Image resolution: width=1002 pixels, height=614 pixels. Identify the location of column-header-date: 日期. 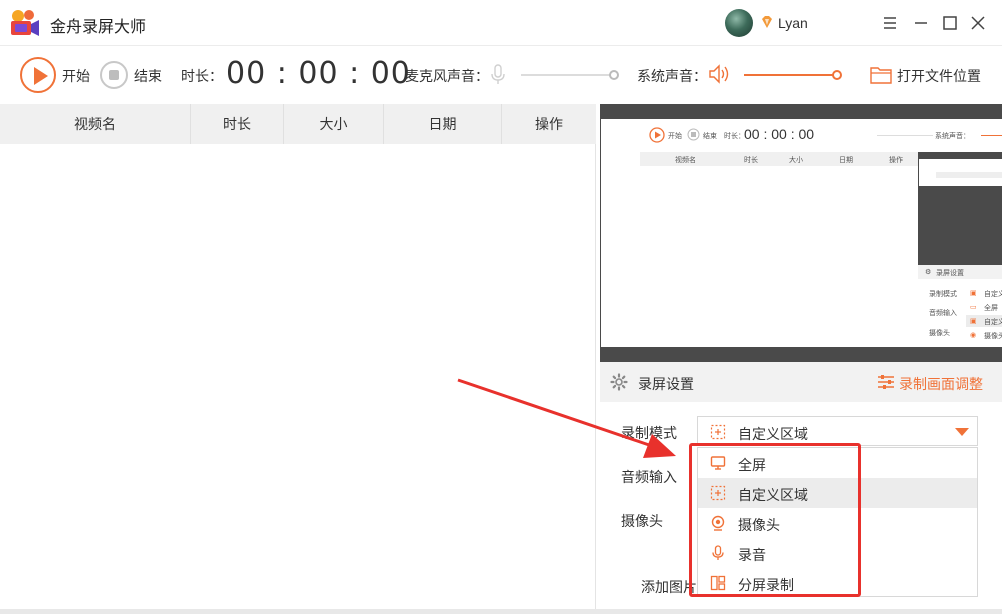
(443, 124).